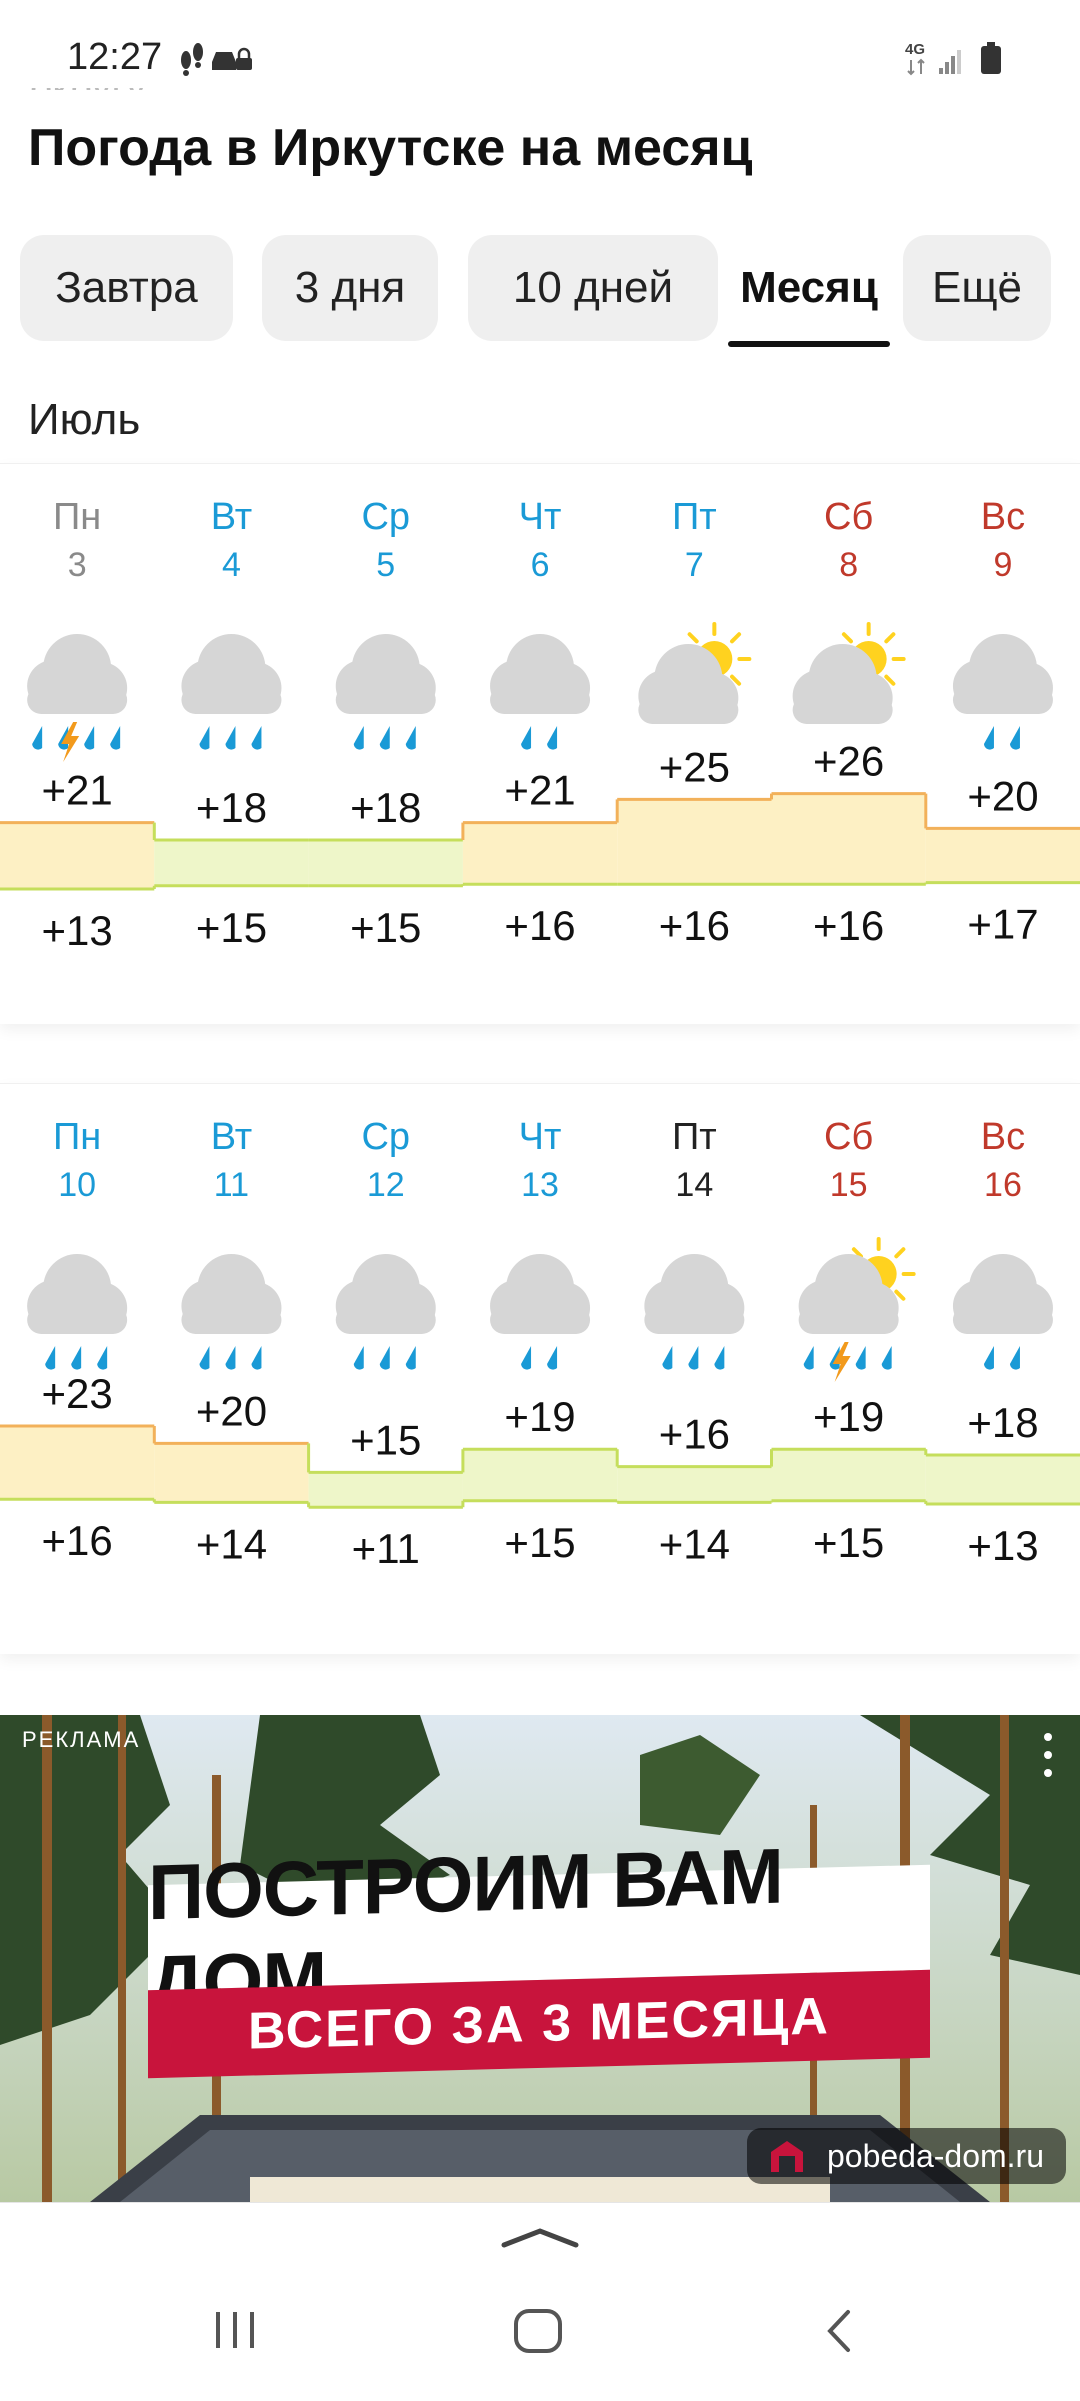  I want to click on day-of-week: Чт, so click(540, 1137).